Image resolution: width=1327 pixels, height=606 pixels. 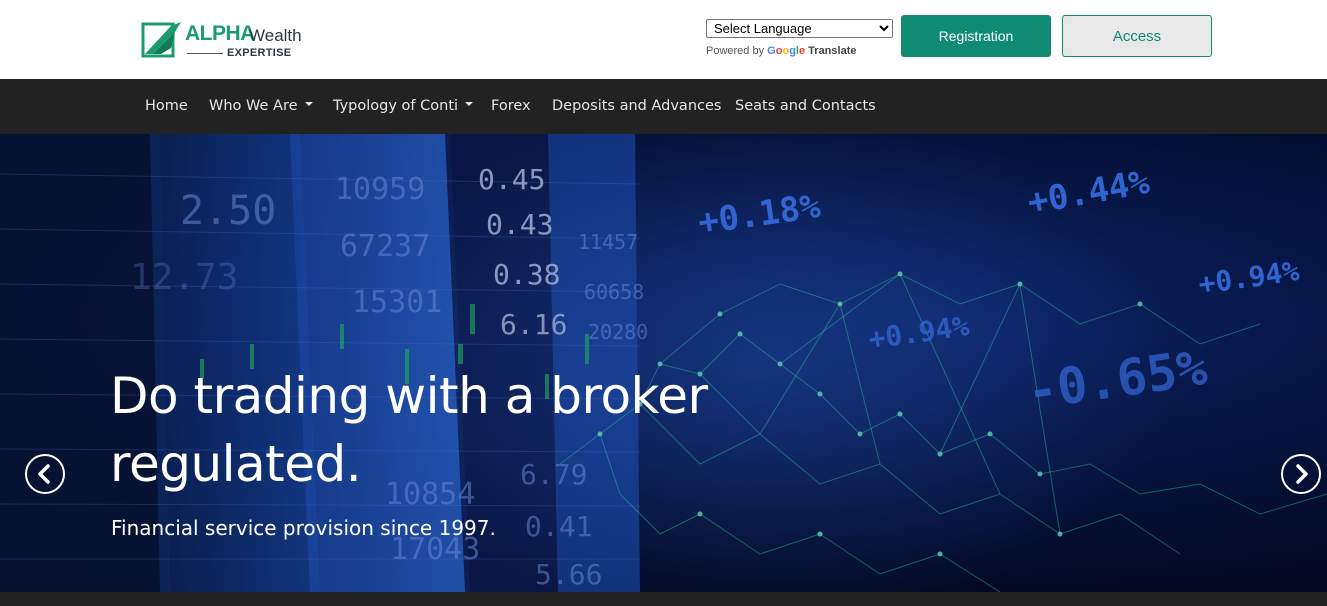 What do you see at coordinates (396, 106) in the screenshot?
I see `nav-item-label: Typology of Conti` at bounding box center [396, 106].